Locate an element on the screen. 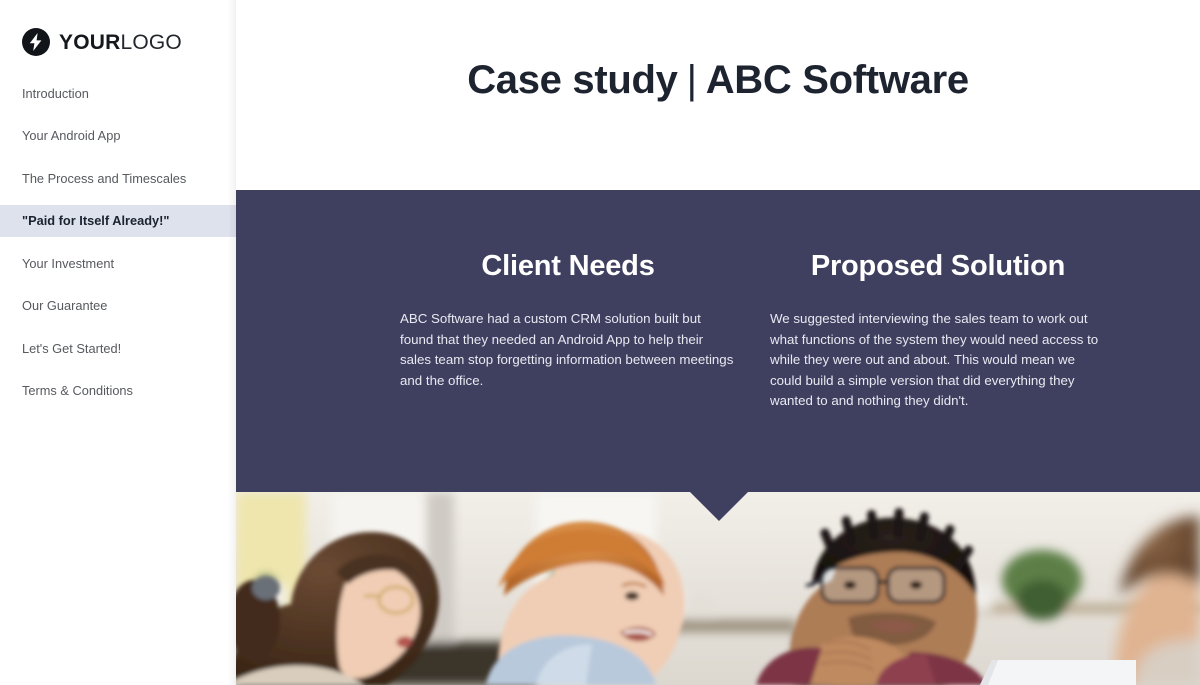  logo-text: YOURLOGO is located at coordinates (120, 42).